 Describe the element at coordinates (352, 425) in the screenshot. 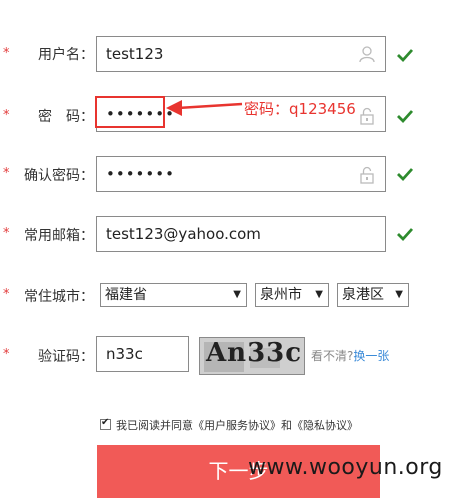

I see `agreement-text-after: 》` at that location.